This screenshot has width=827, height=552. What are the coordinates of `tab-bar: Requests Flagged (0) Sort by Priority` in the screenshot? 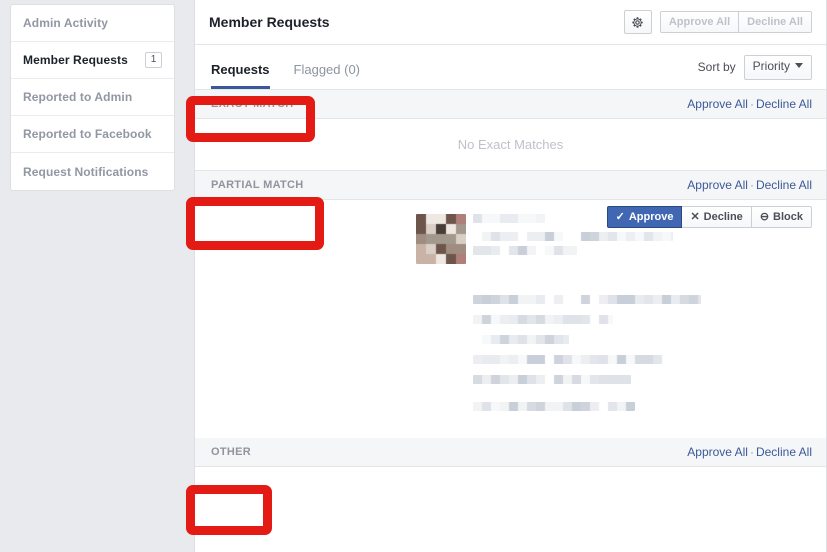 It's located at (510, 67).